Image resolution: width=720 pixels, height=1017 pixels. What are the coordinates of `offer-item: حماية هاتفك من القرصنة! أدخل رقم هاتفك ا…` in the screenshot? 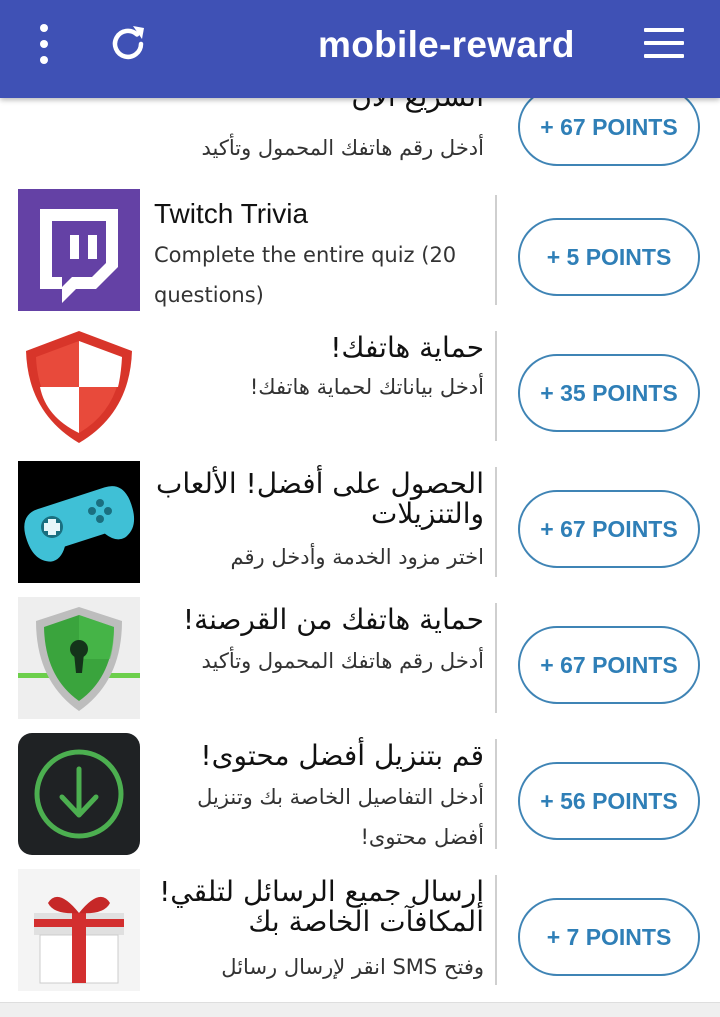 It's located at (360, 655).